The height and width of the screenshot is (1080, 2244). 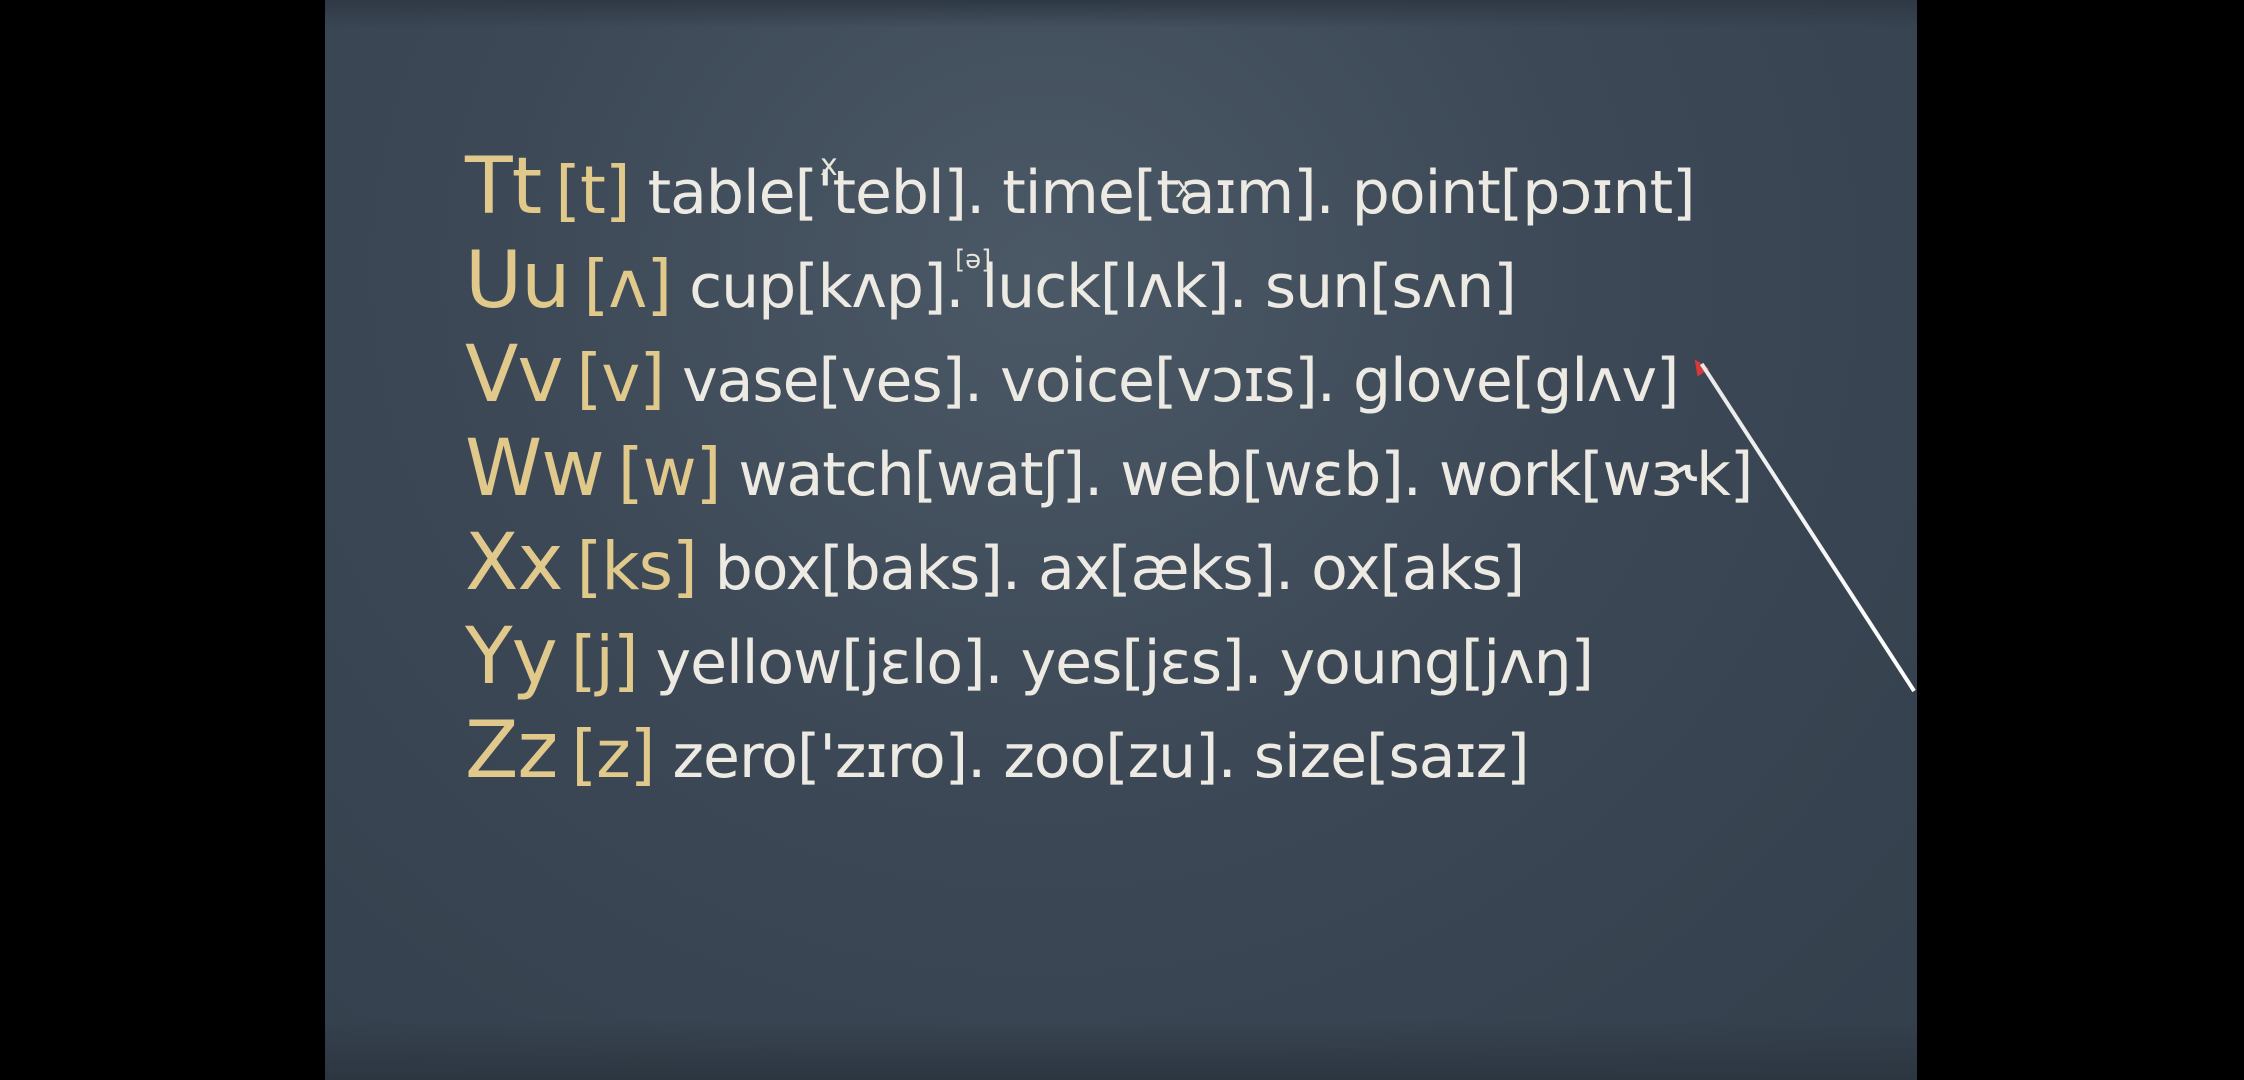 What do you see at coordinates (592, 190) in the screenshot?
I see `row-ipa: [t]` at bounding box center [592, 190].